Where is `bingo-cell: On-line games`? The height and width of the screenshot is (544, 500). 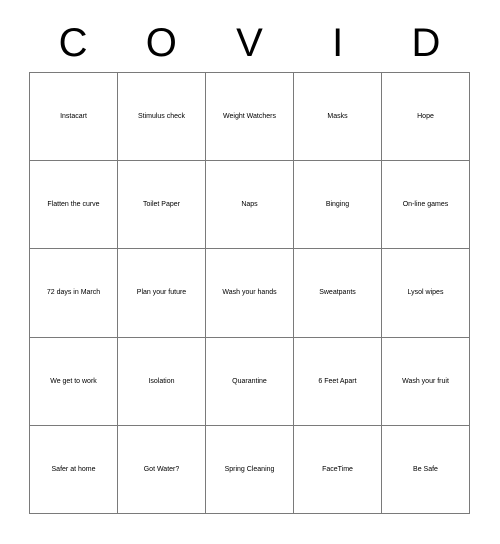
bingo-cell: On-line games is located at coordinates (426, 205).